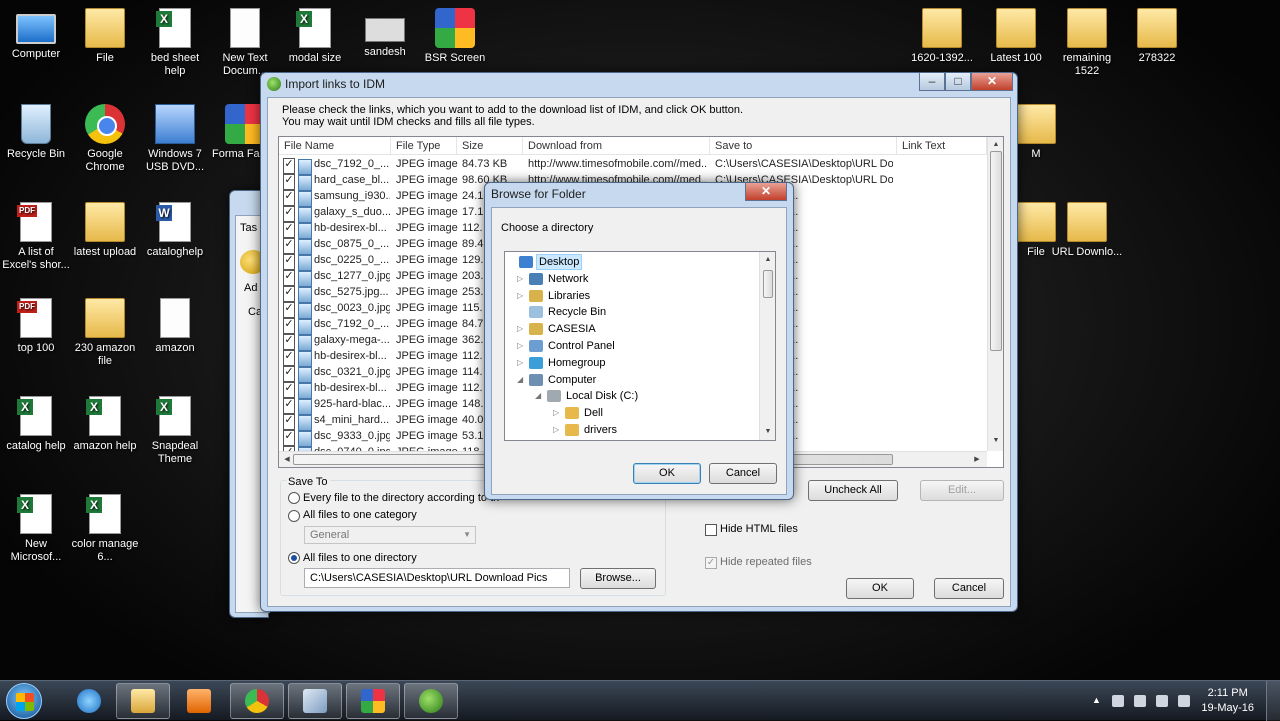 This screenshot has height=721, width=1280. I want to click on desktop-icon: sandesh, so click(385, 33).